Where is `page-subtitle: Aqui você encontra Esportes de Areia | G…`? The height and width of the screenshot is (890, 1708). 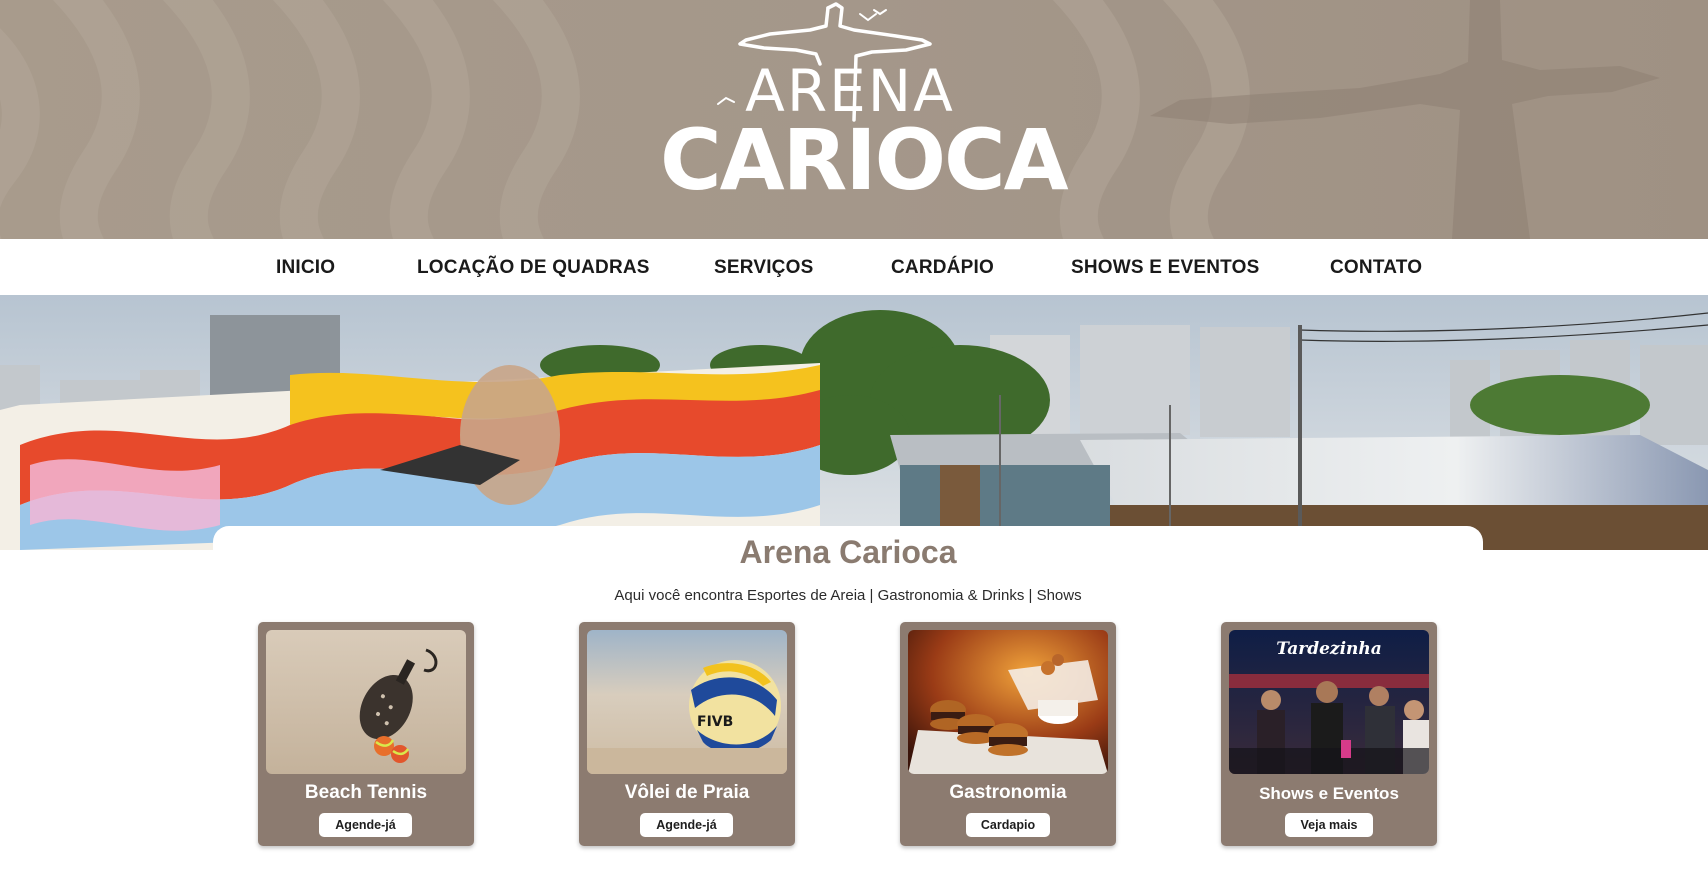
page-subtitle: Aqui você encontra Esportes de Areia | G… is located at coordinates (848, 595).